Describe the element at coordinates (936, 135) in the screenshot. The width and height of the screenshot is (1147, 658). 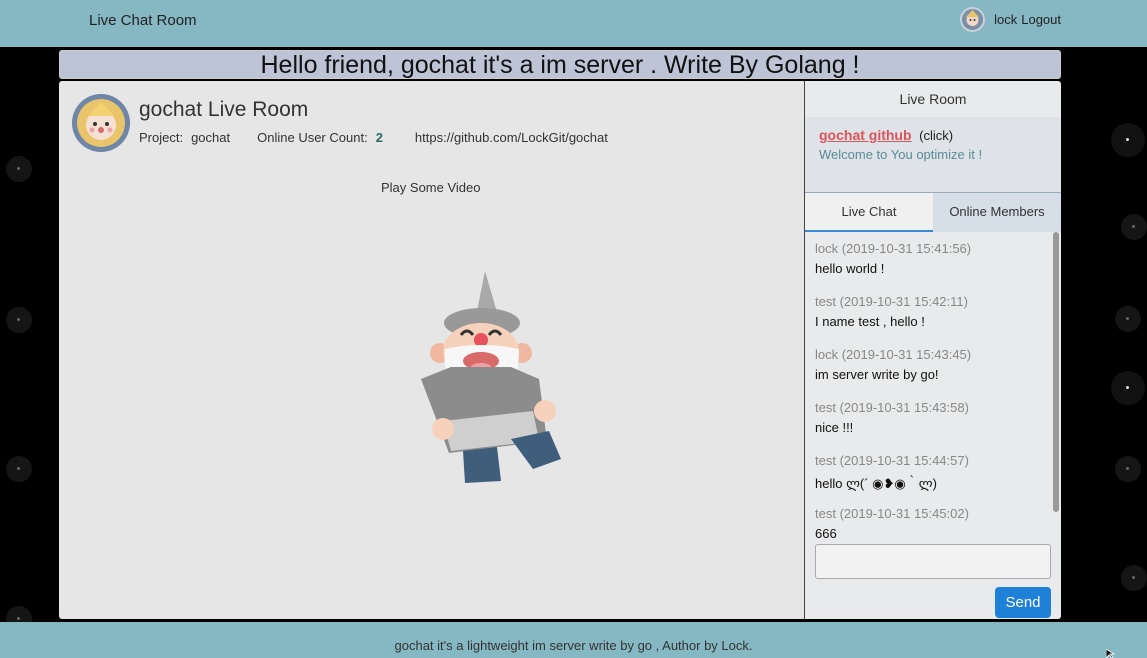
I see `github-click-hint: (click)` at that location.